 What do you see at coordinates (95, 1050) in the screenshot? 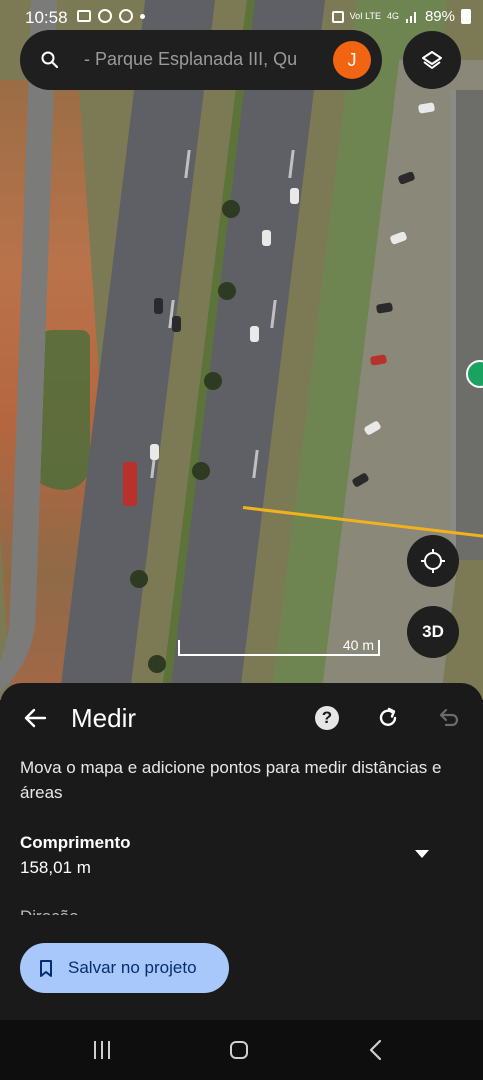
I see `recent-apps-icon` at bounding box center [95, 1050].